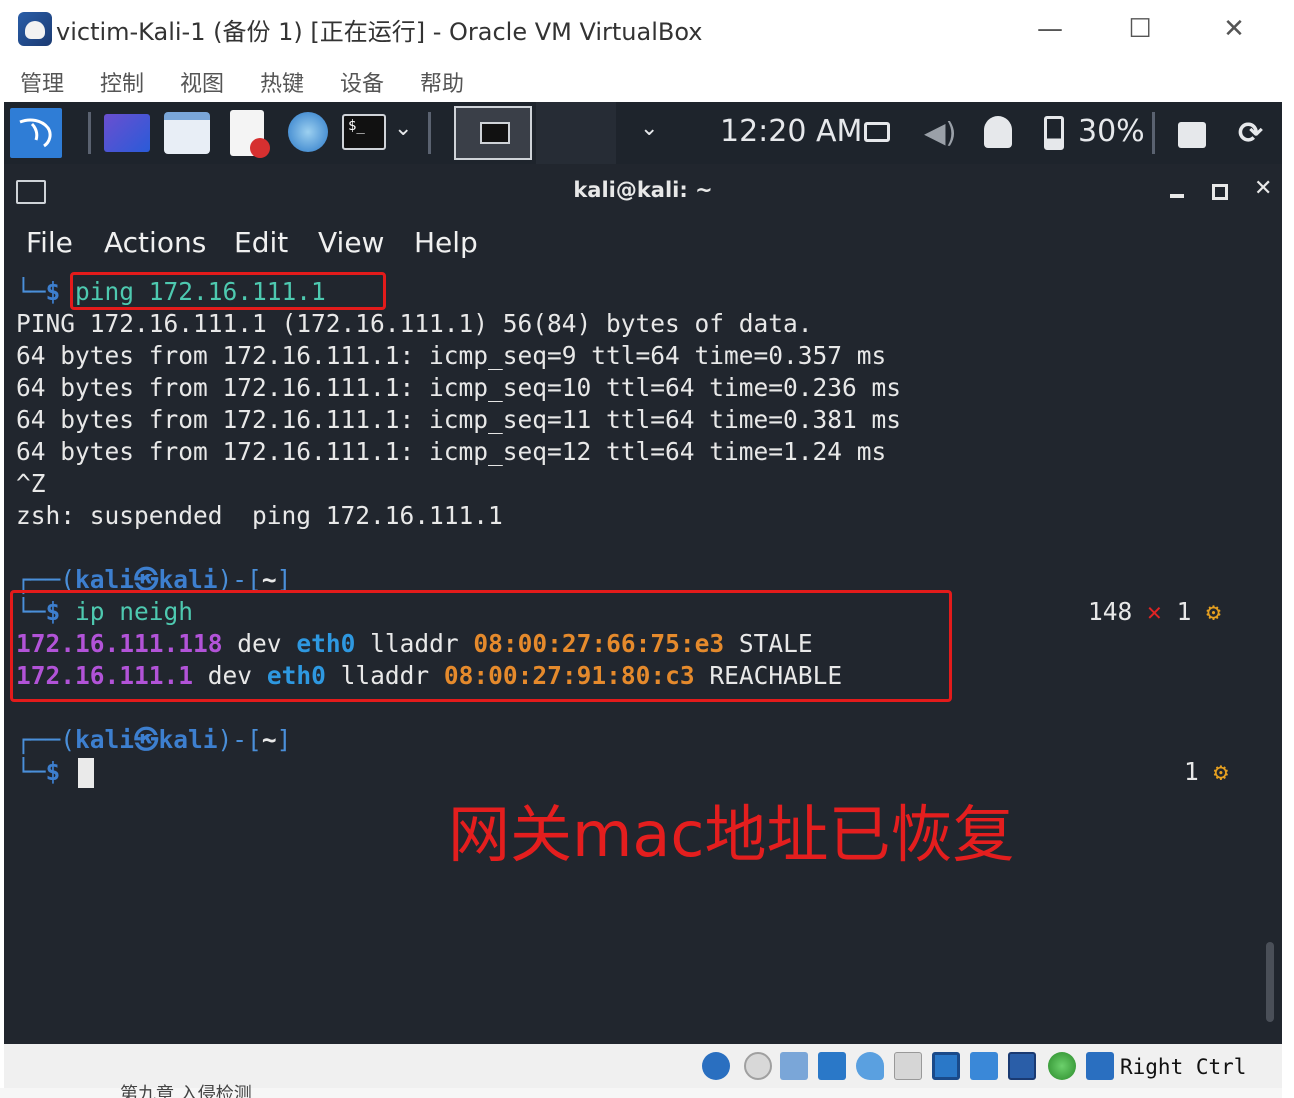 The height and width of the screenshot is (1098, 1294). What do you see at coordinates (643, 244) in the screenshot?
I see `terminal-menubar: File Actions Edit View Help` at bounding box center [643, 244].